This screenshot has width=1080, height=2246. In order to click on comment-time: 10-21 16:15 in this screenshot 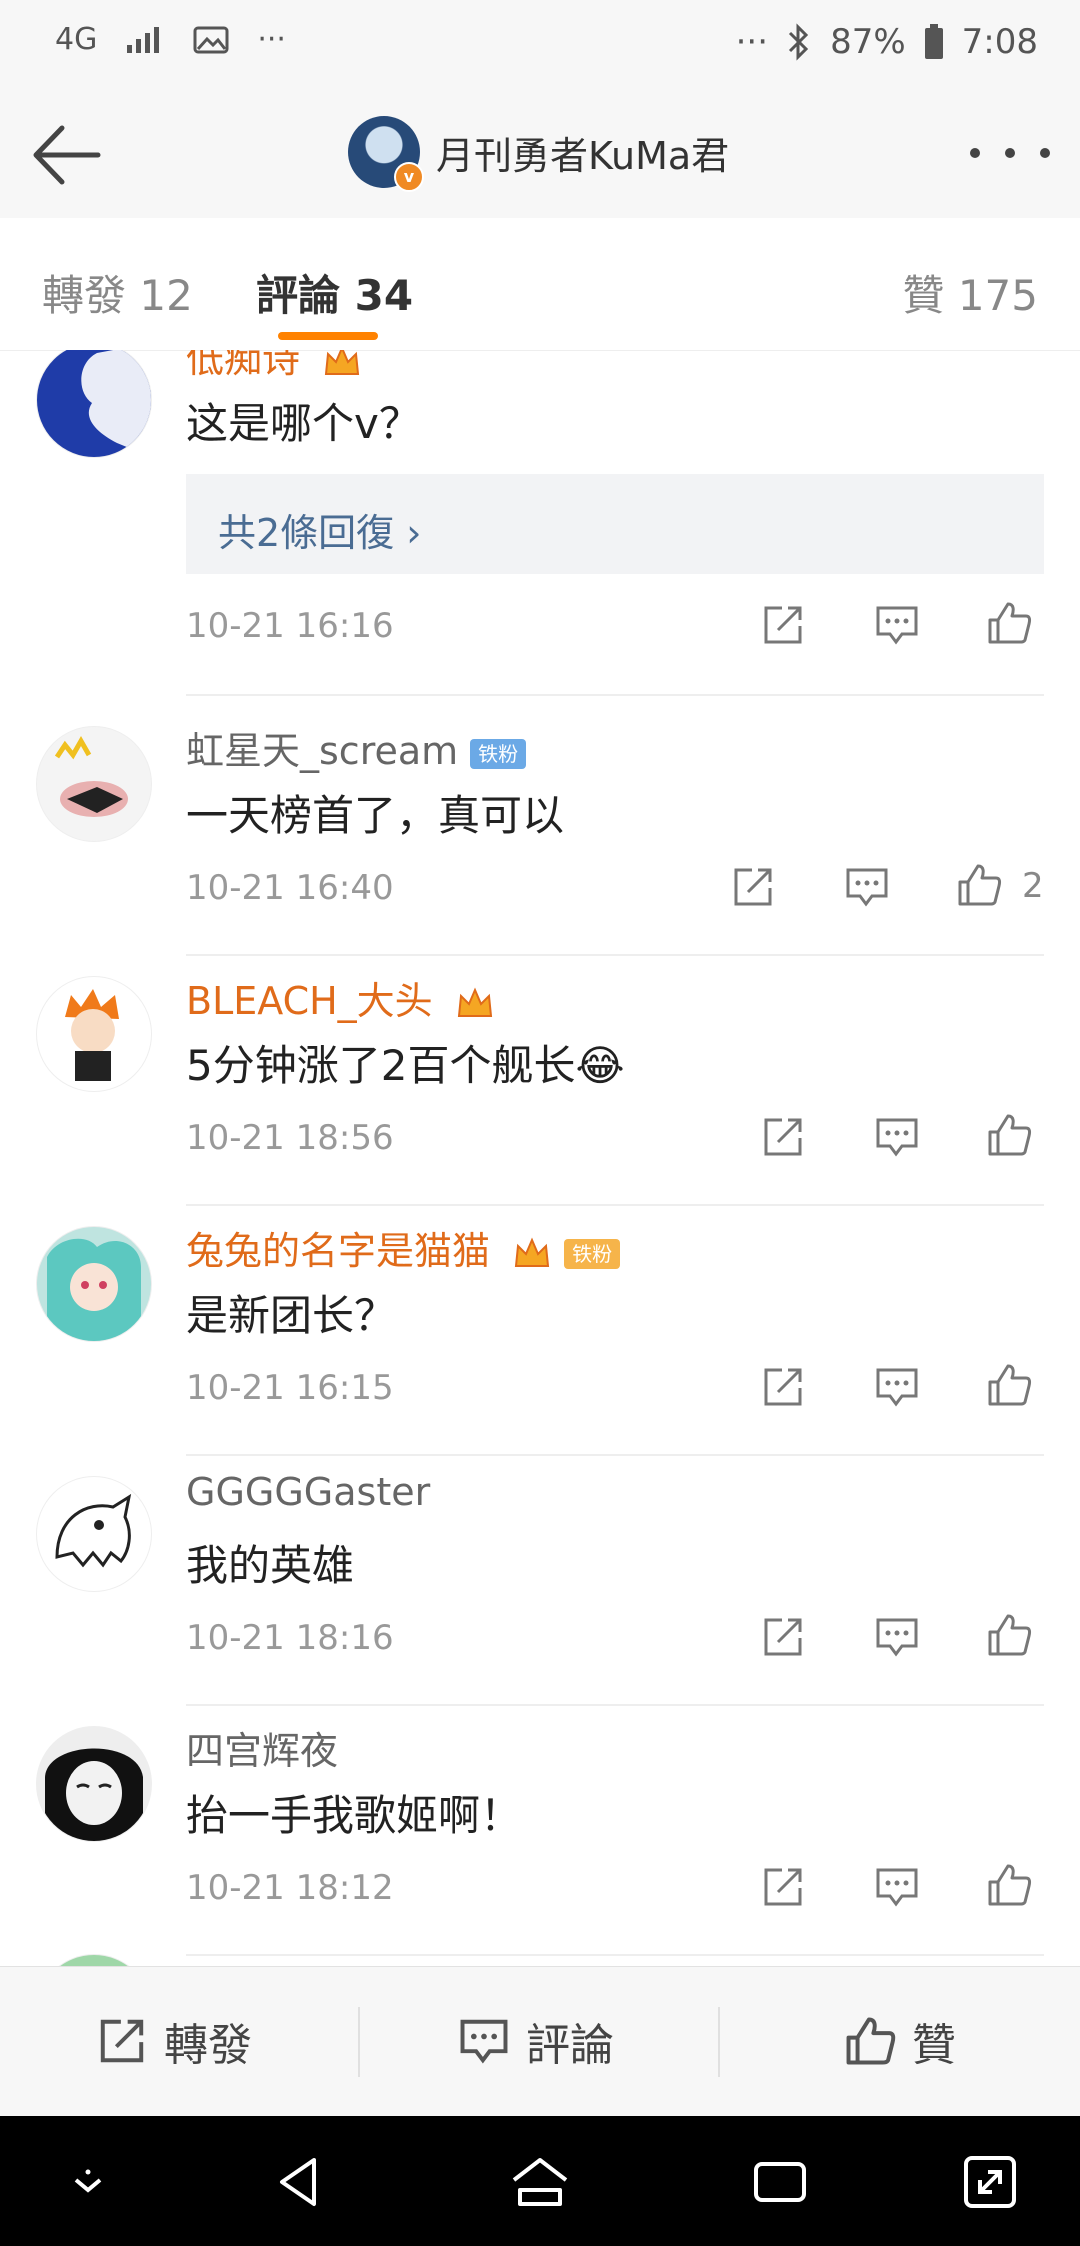, I will do `click(290, 1388)`.